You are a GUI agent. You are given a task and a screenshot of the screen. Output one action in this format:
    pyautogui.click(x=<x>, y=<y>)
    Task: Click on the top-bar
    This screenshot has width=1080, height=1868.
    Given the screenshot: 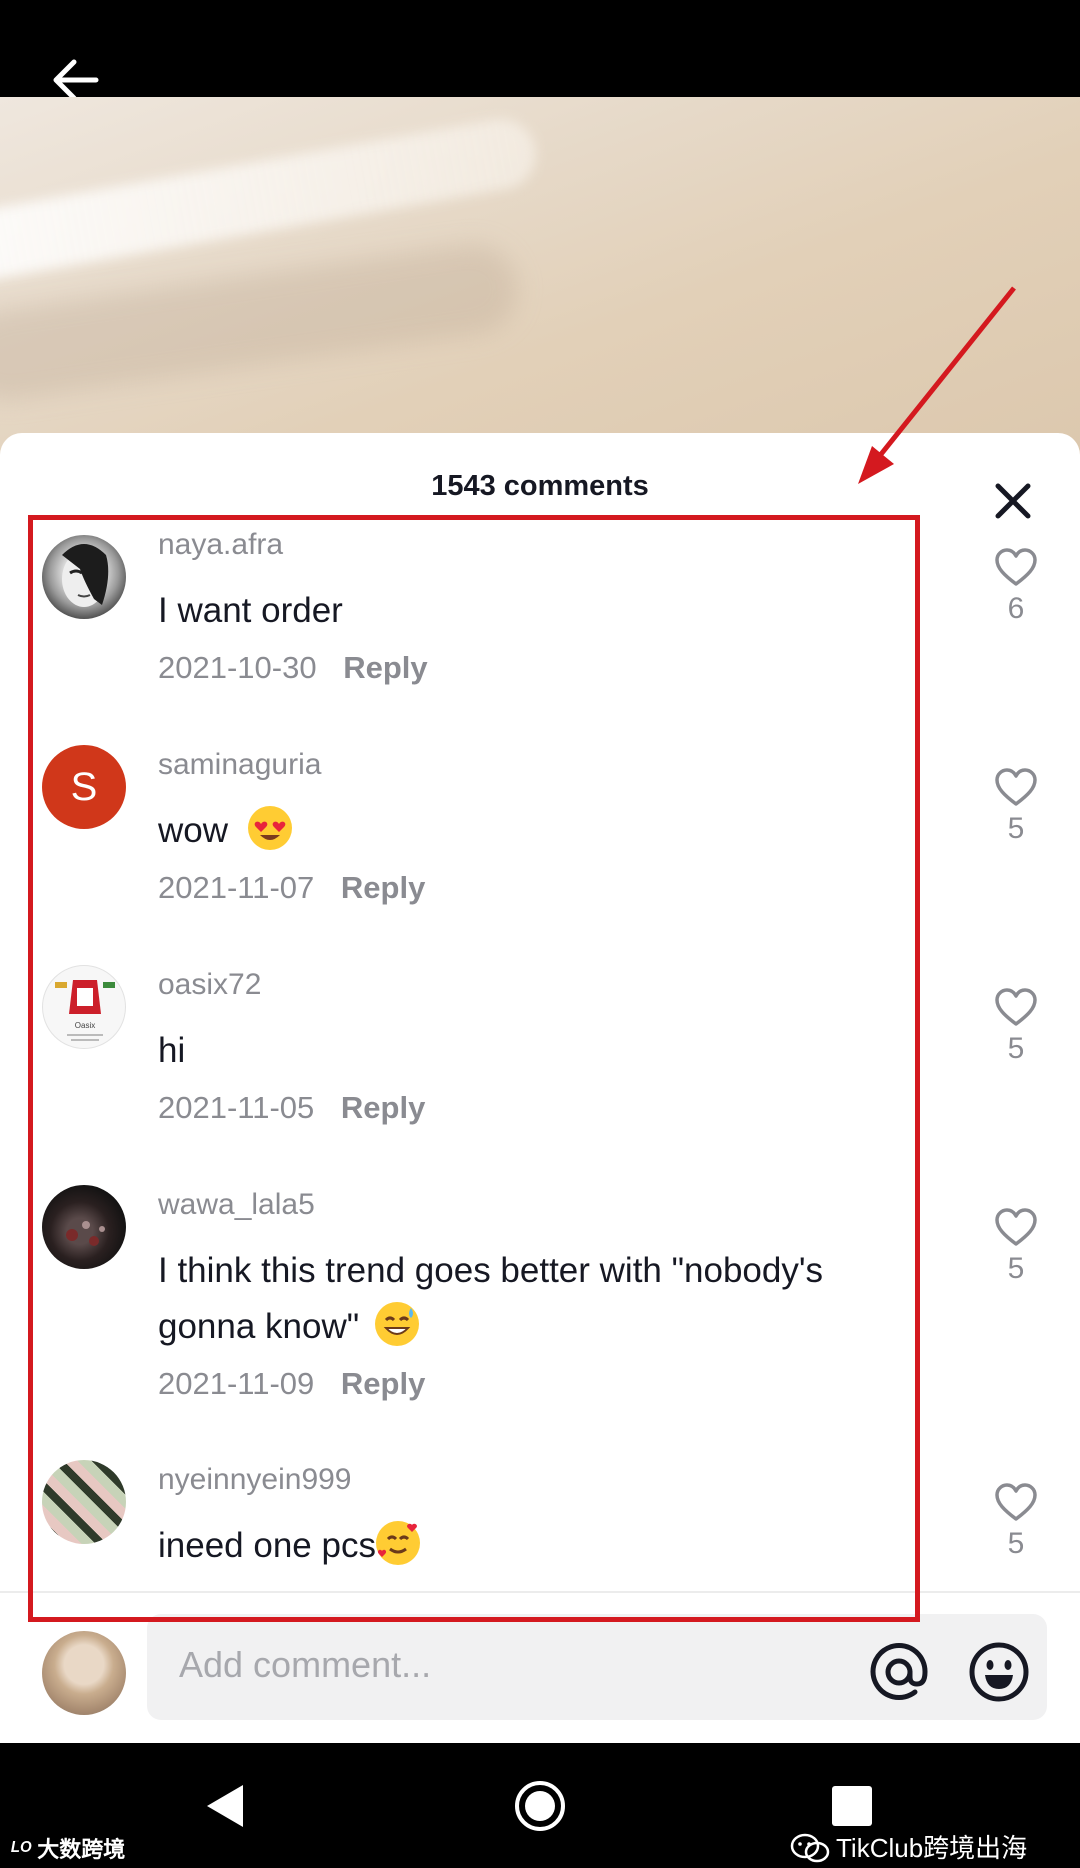 What is the action you would take?
    pyautogui.click(x=540, y=48)
    